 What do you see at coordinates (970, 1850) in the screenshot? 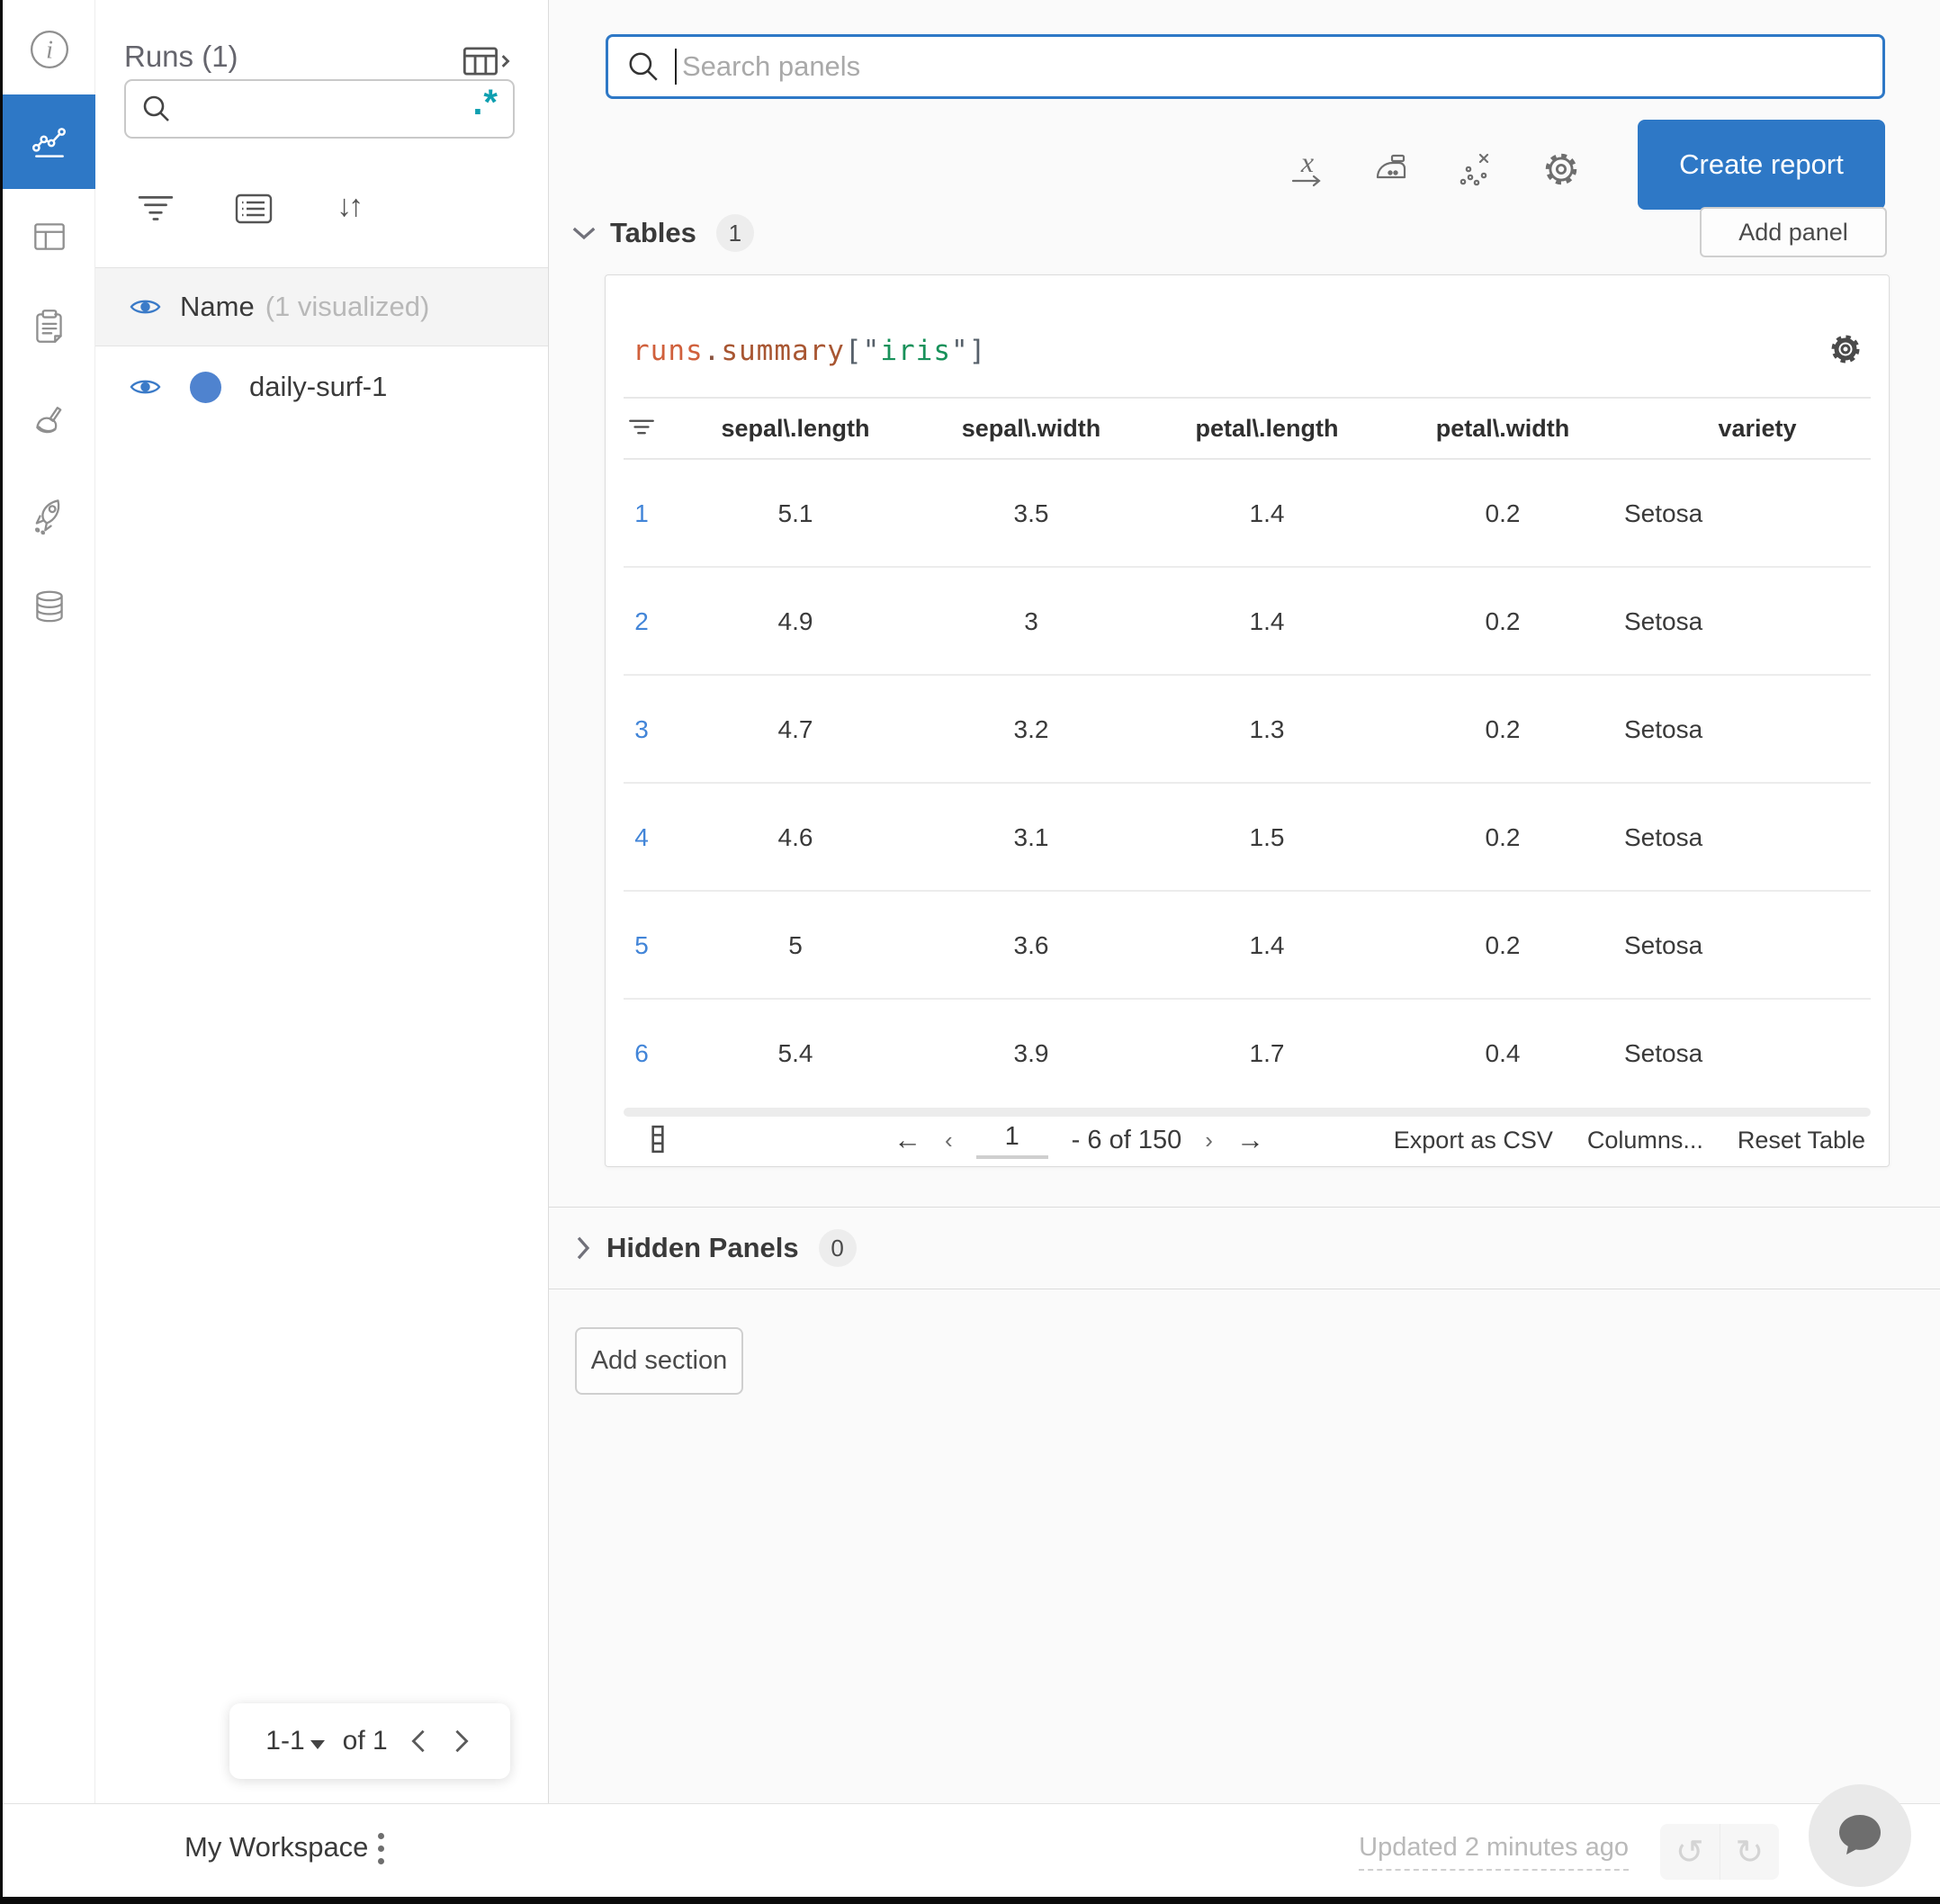
I see `bottom-bar: My Workspace Updated 2 minutes ago ↺ ↻` at bounding box center [970, 1850].